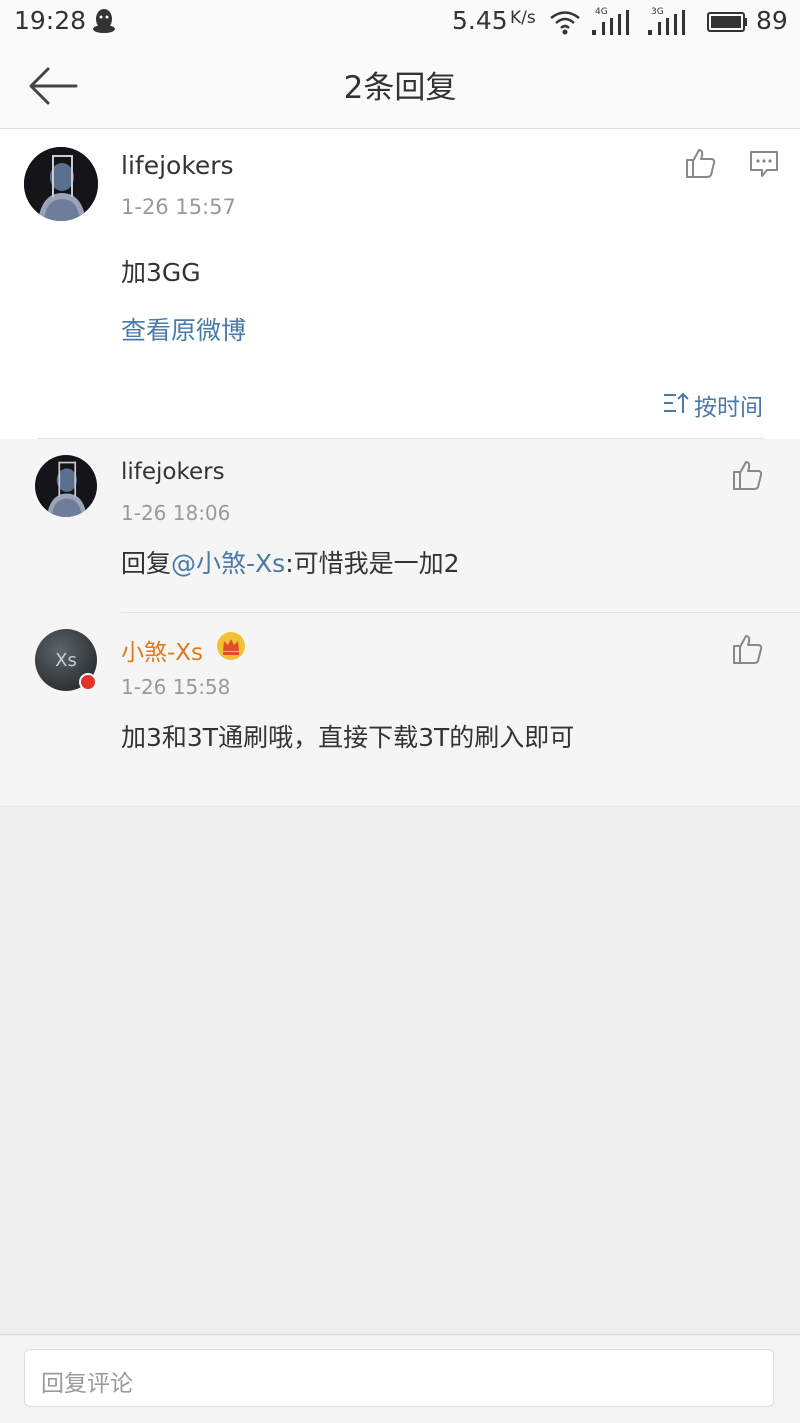 This screenshot has height=1423, width=800. I want to click on signal-icon: 3G, so click(669, 23).